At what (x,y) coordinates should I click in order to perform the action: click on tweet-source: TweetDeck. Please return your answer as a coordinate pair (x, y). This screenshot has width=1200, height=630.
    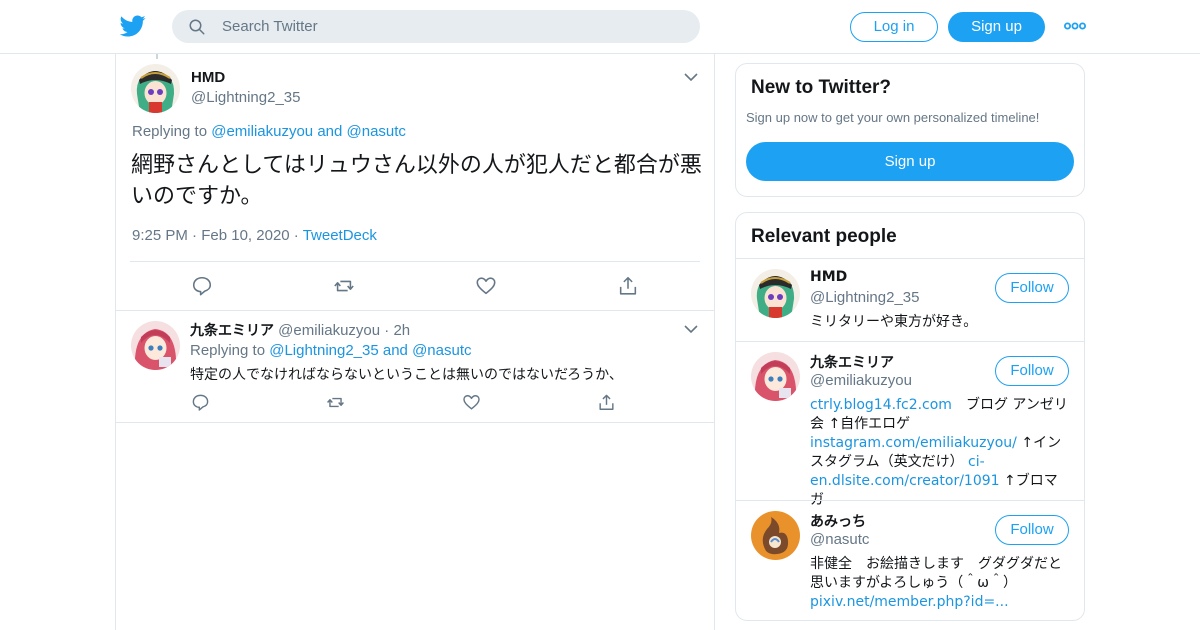
    Looking at the image, I should click on (340, 235).